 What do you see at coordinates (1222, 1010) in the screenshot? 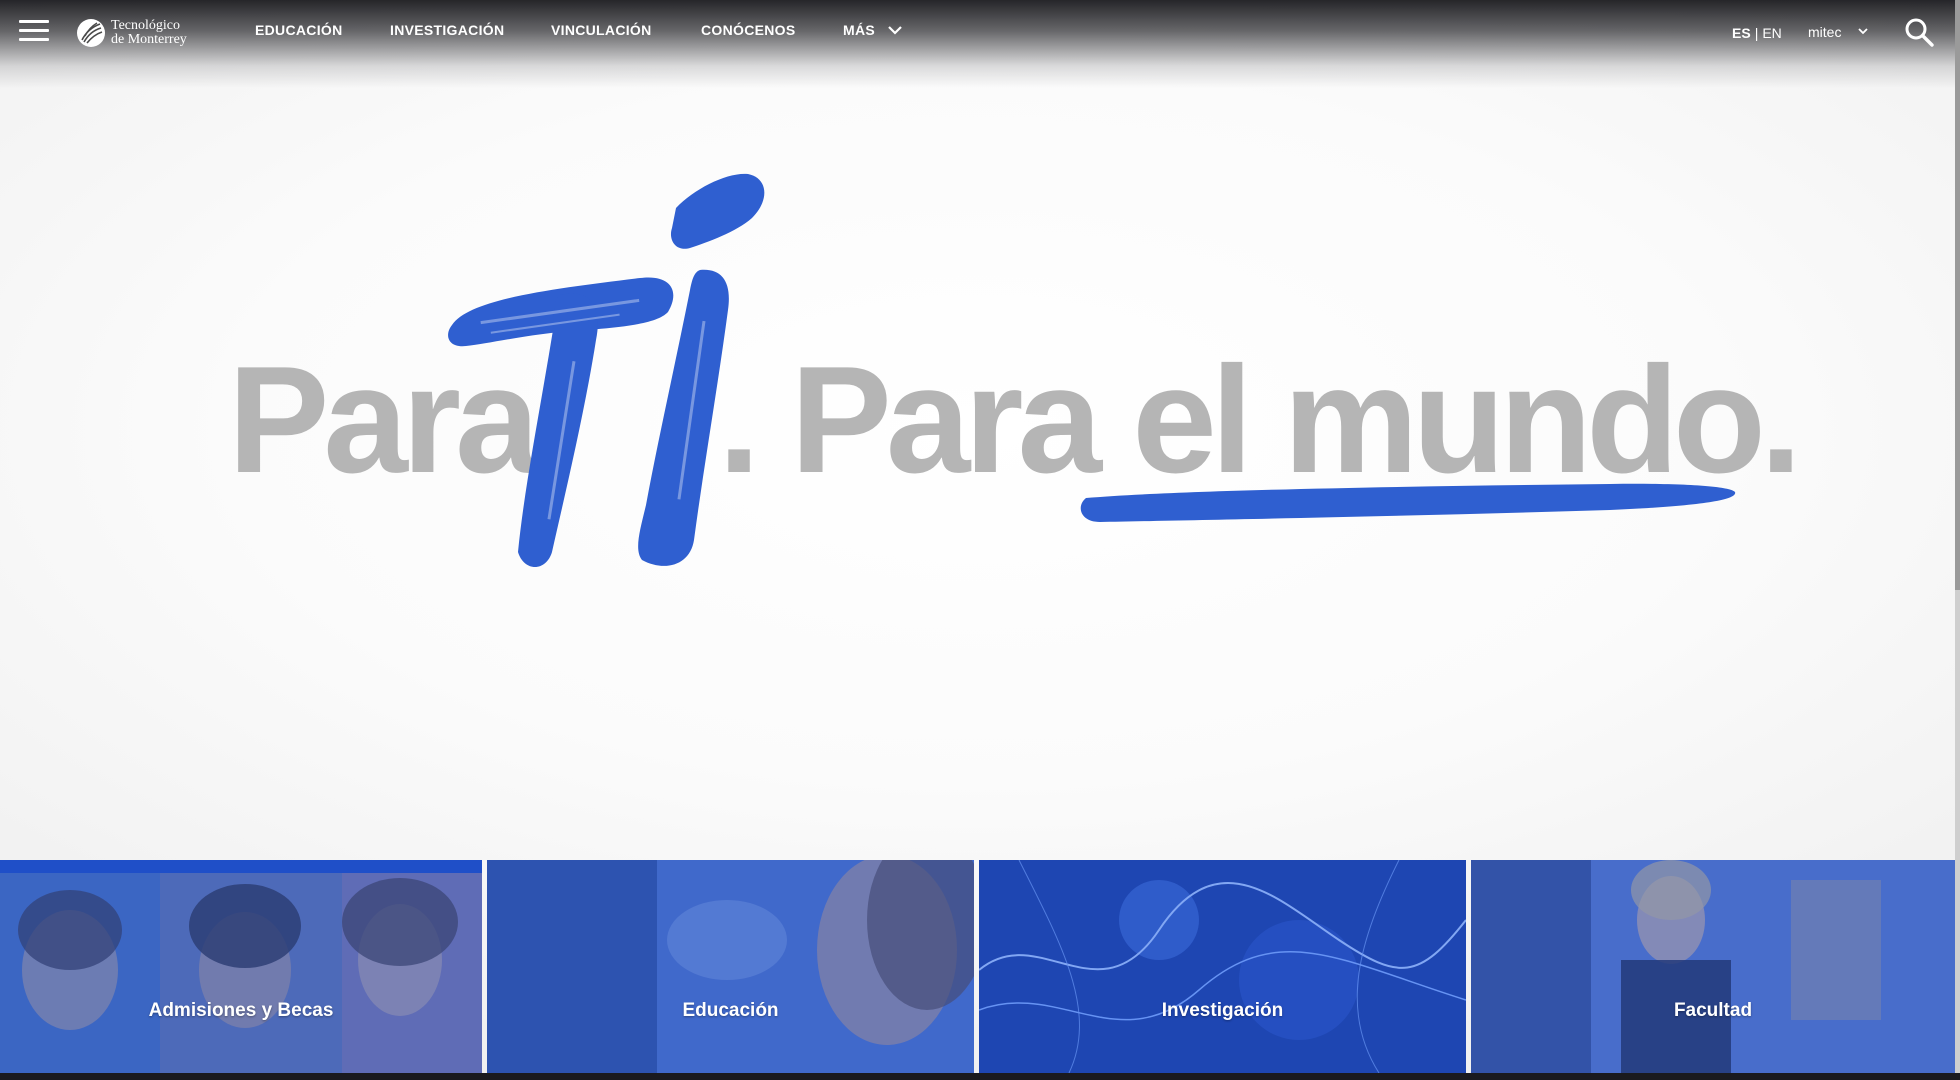
I see `card-investigacion-label: Investigación` at bounding box center [1222, 1010].